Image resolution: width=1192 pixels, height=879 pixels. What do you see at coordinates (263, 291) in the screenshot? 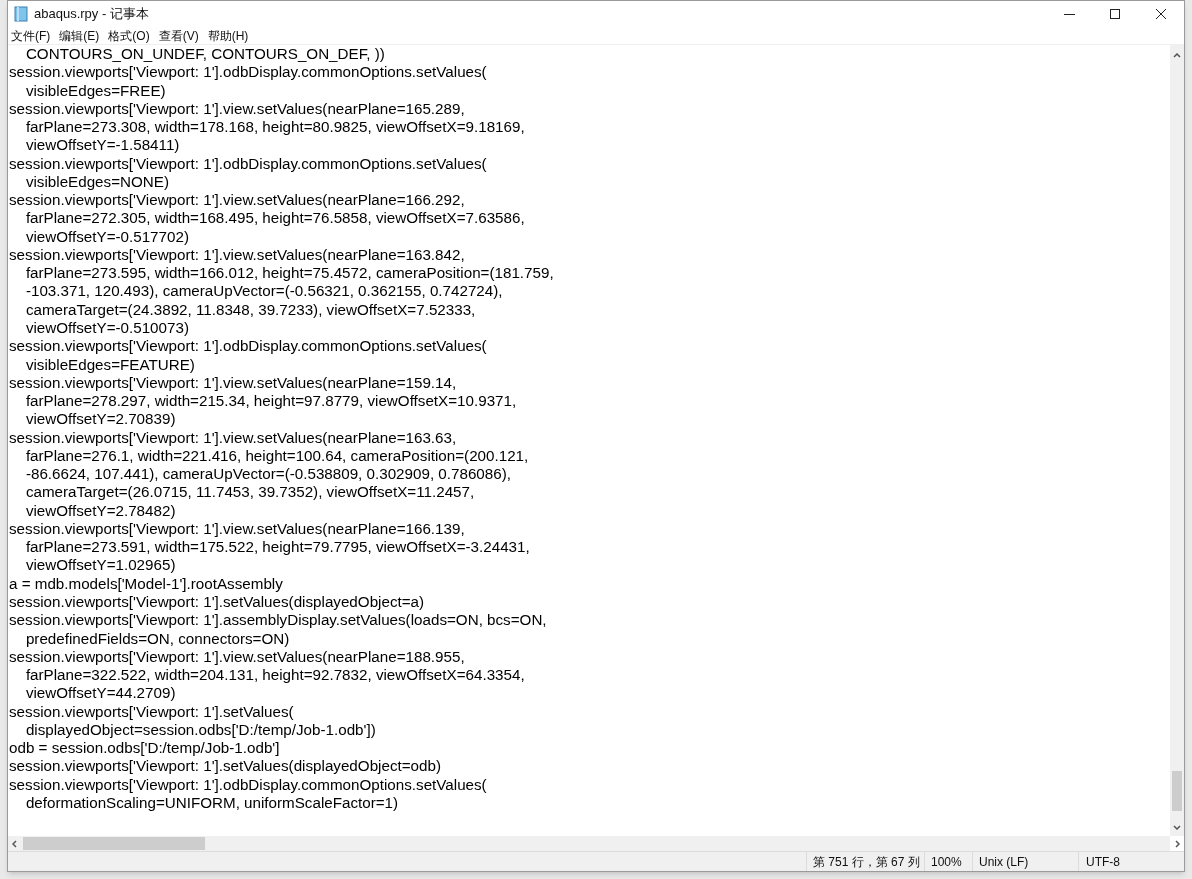
I see `code-line: -103.371, 120.493), cameraUpVector=(-0.56321, 0.362155, 0.742724),` at bounding box center [263, 291].